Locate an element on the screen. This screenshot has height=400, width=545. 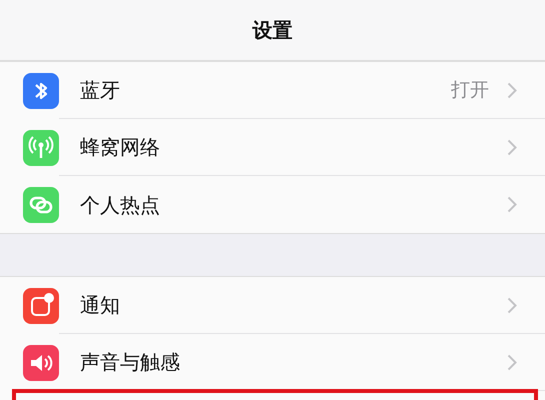
setting-label: 个人热点 is located at coordinates (120, 205).